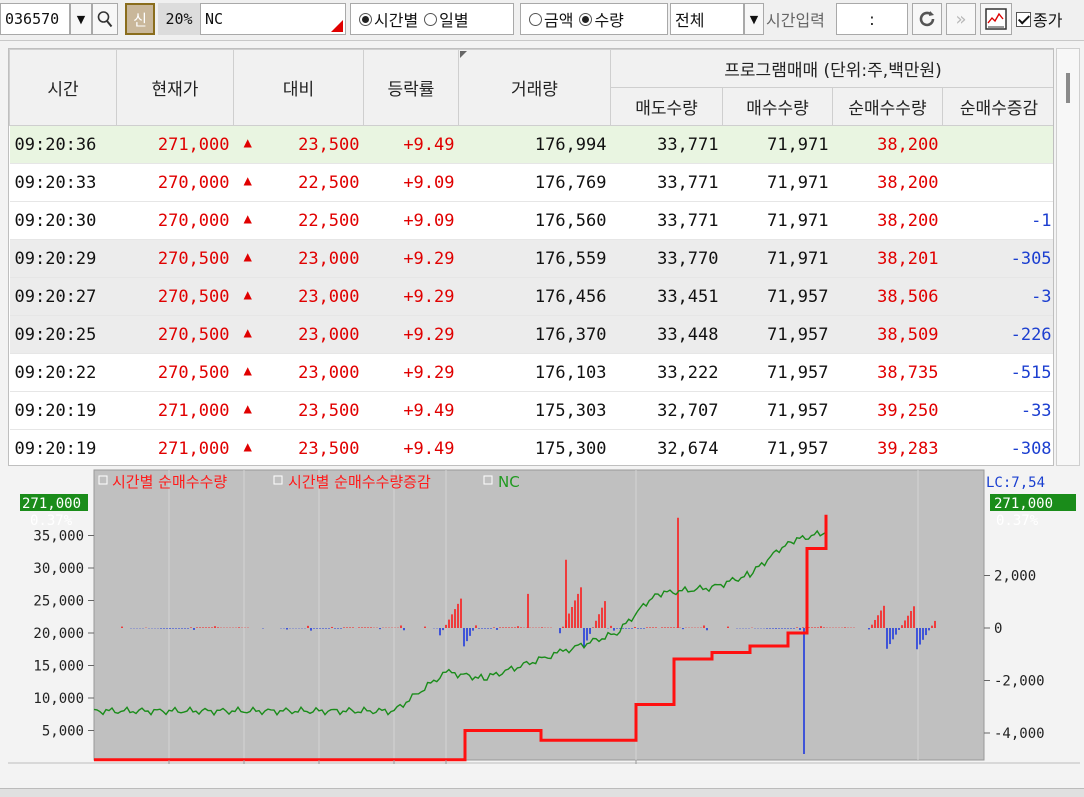 This screenshot has height=797, width=1084. Describe the element at coordinates (63, 220) in the screenshot. I see `cell-time: 09:20:30` at that location.